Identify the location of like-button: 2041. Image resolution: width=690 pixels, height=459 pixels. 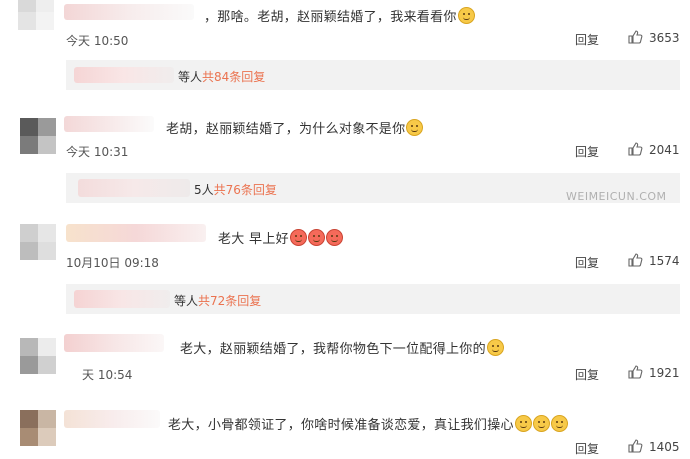
(653, 149).